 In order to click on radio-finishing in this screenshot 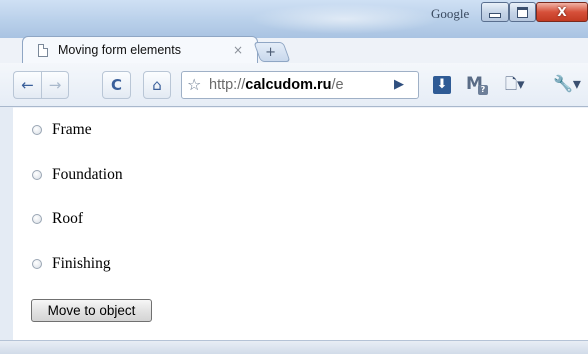, I will do `click(37, 264)`.